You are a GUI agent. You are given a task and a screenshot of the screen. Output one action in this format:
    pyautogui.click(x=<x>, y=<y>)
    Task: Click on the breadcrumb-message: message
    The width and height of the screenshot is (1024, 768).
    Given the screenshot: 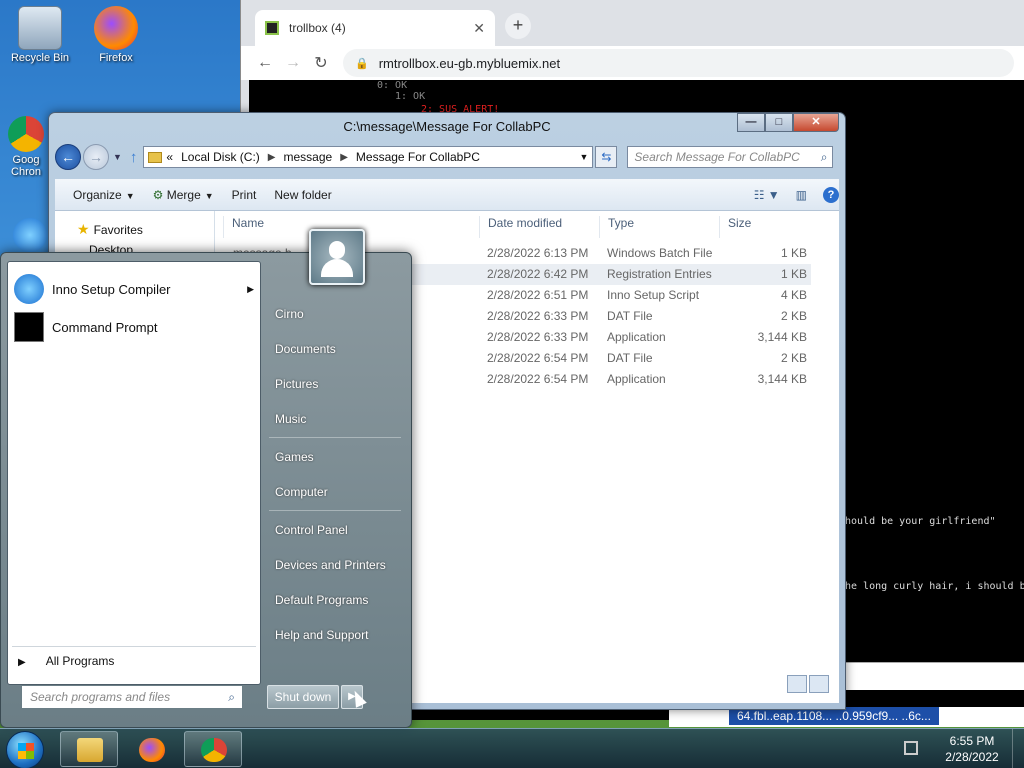 What is the action you would take?
    pyautogui.click(x=308, y=157)
    